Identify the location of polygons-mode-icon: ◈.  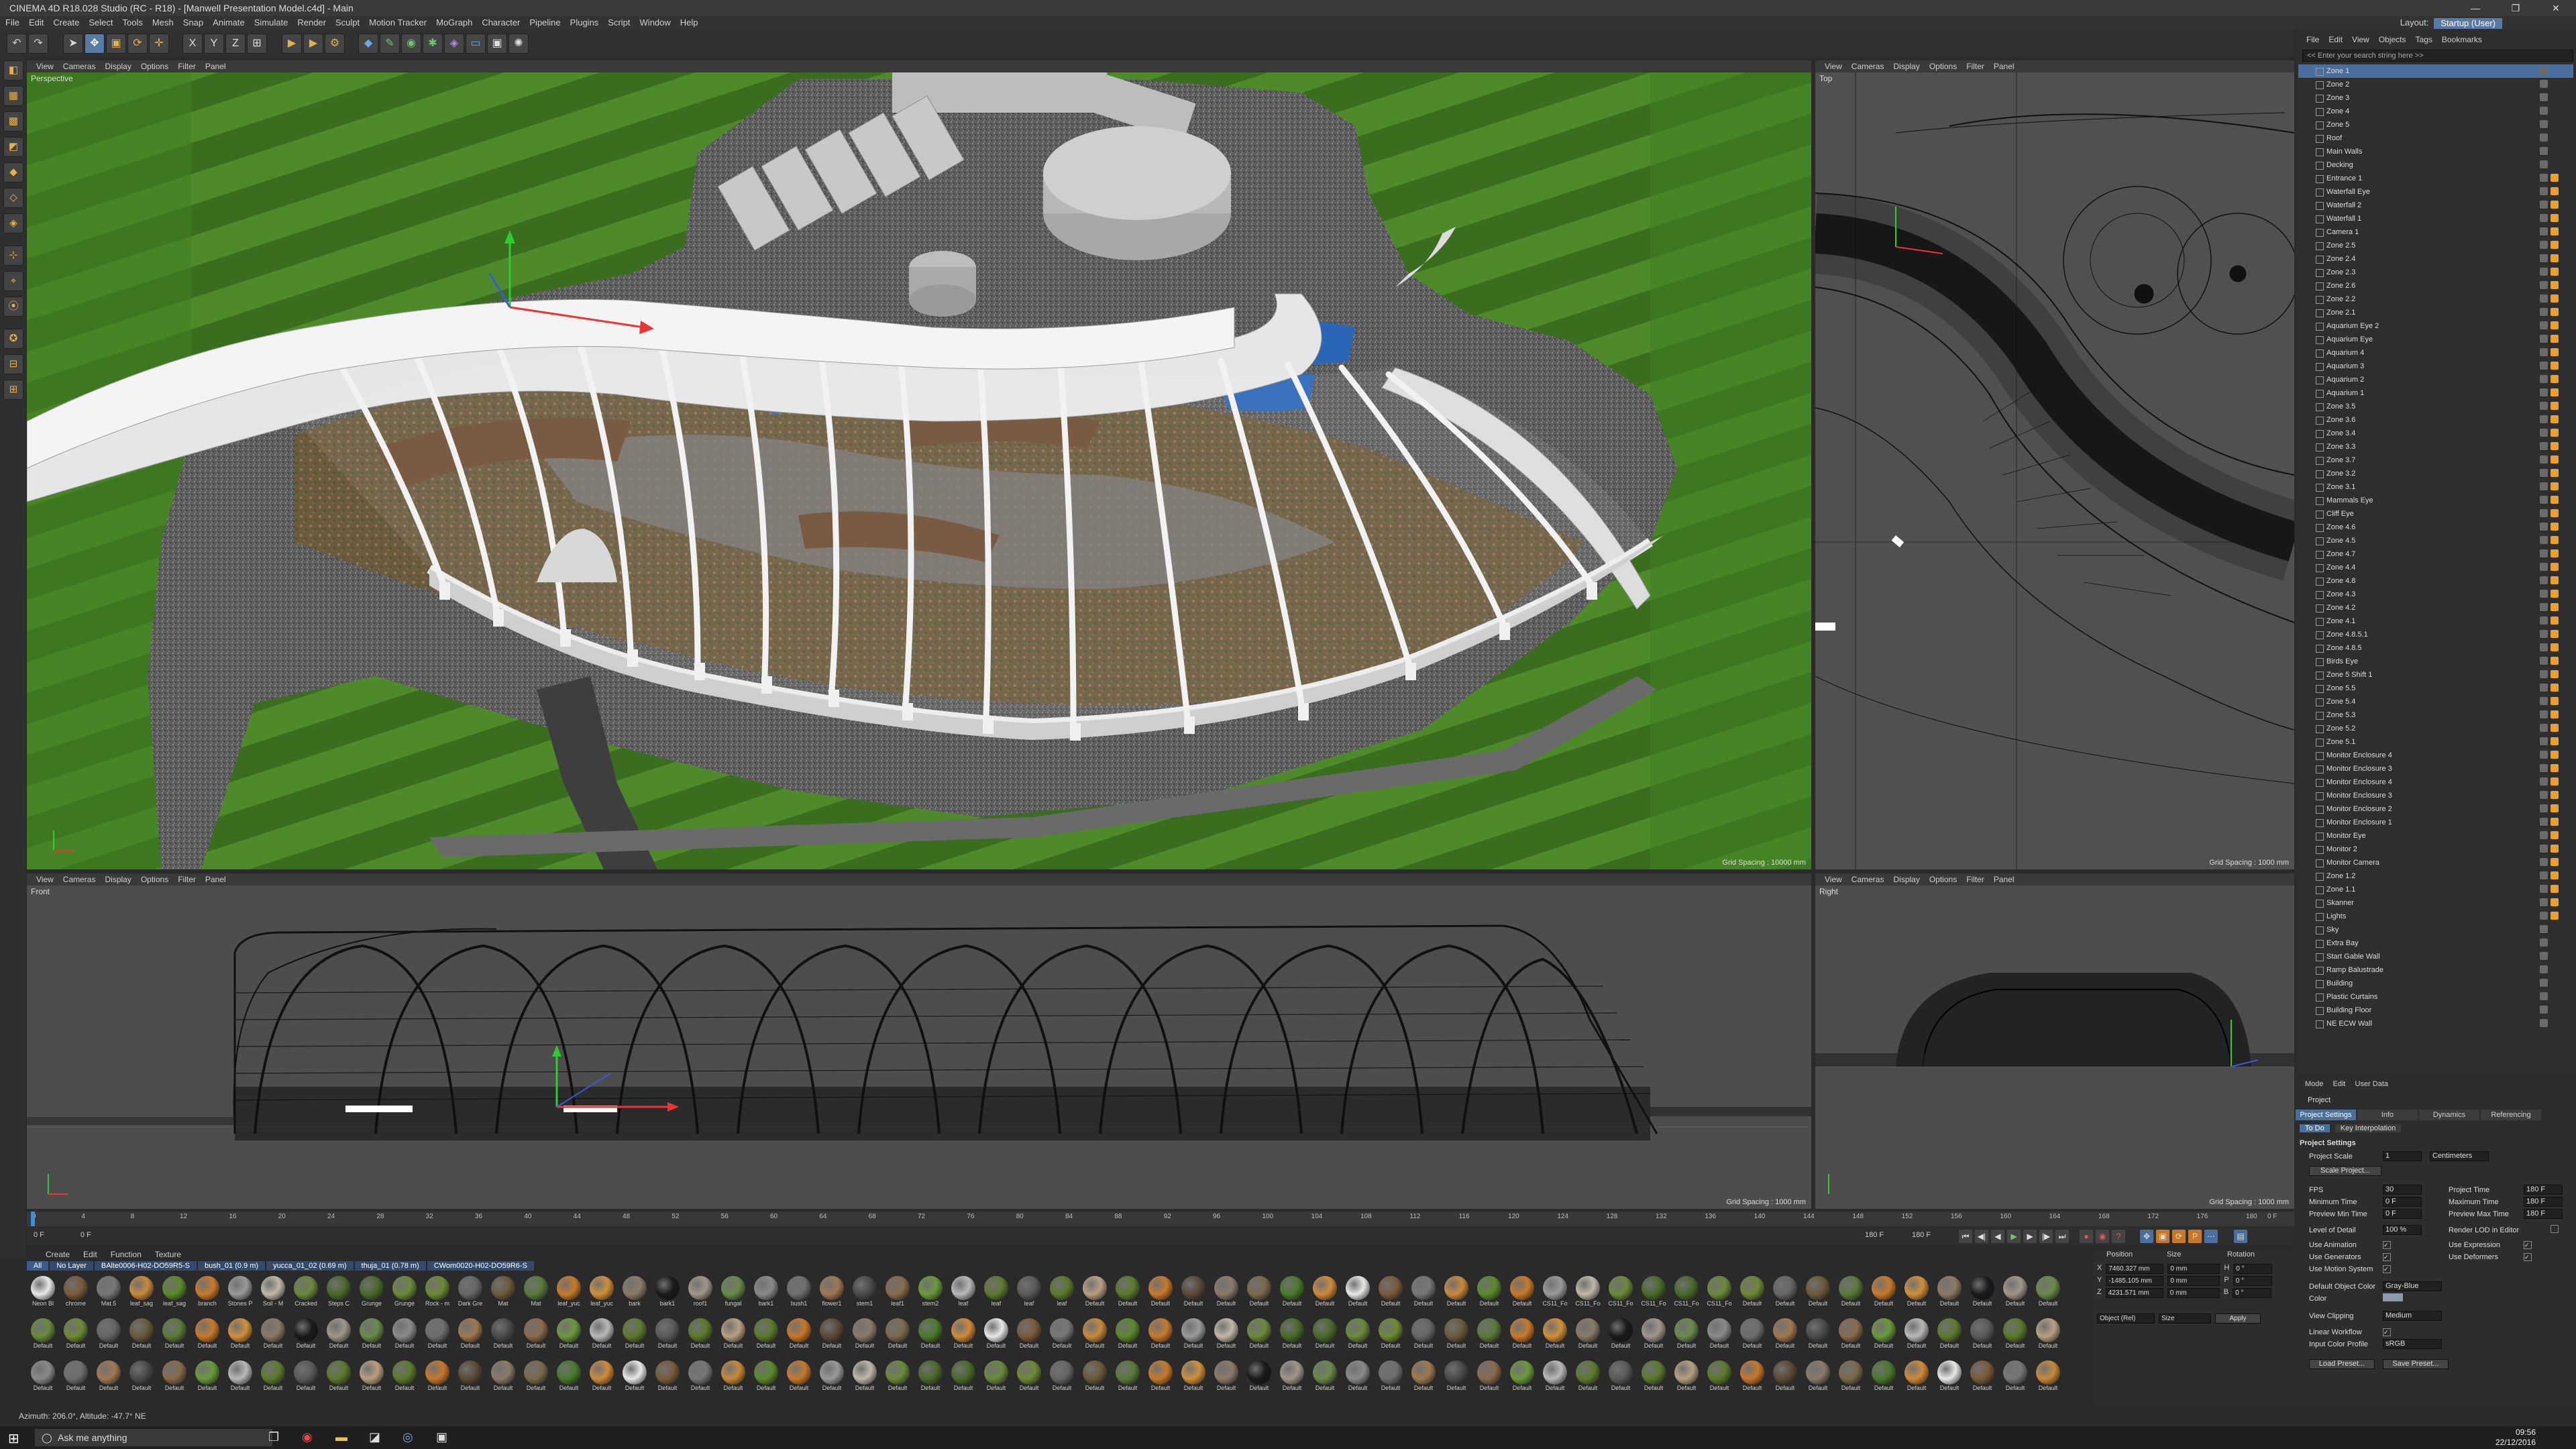
(13, 223).